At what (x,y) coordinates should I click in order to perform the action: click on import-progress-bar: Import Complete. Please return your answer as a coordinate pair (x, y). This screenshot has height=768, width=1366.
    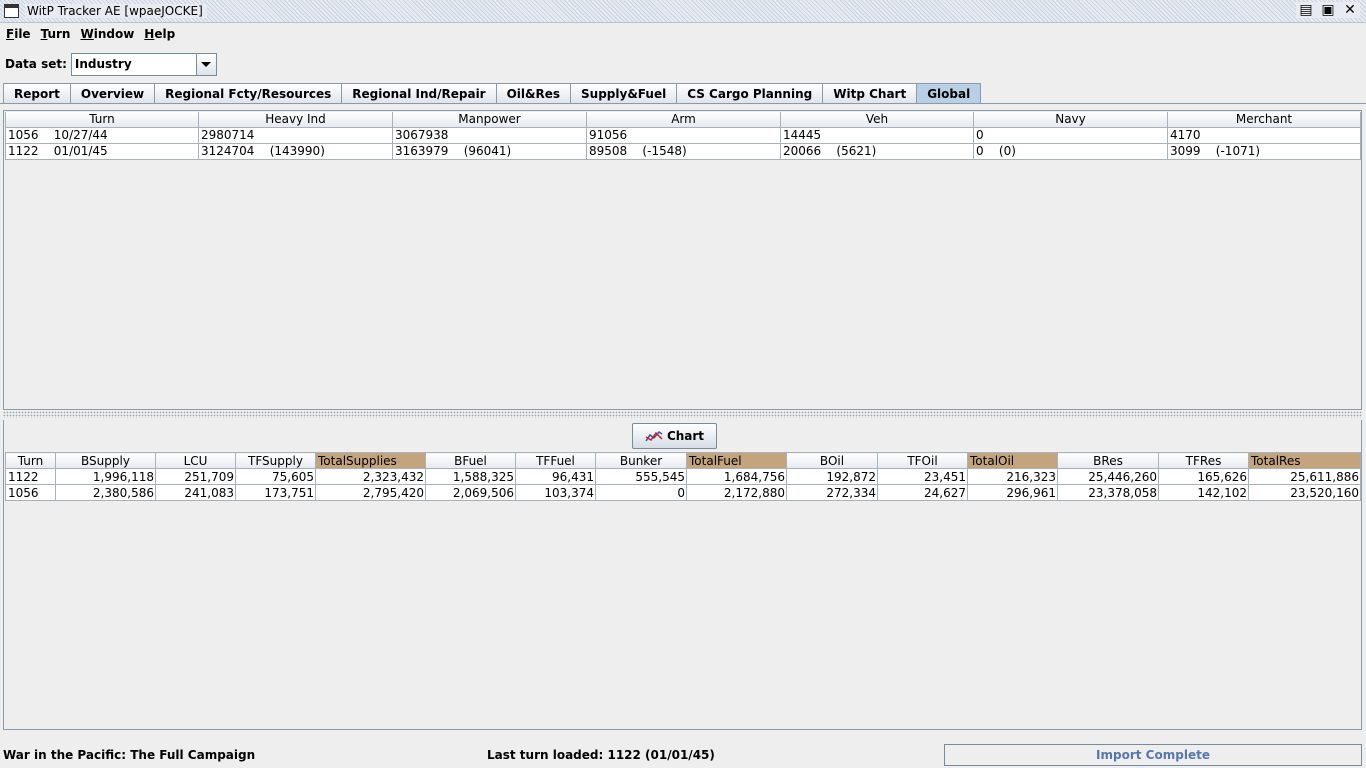
    Looking at the image, I should click on (1153, 755).